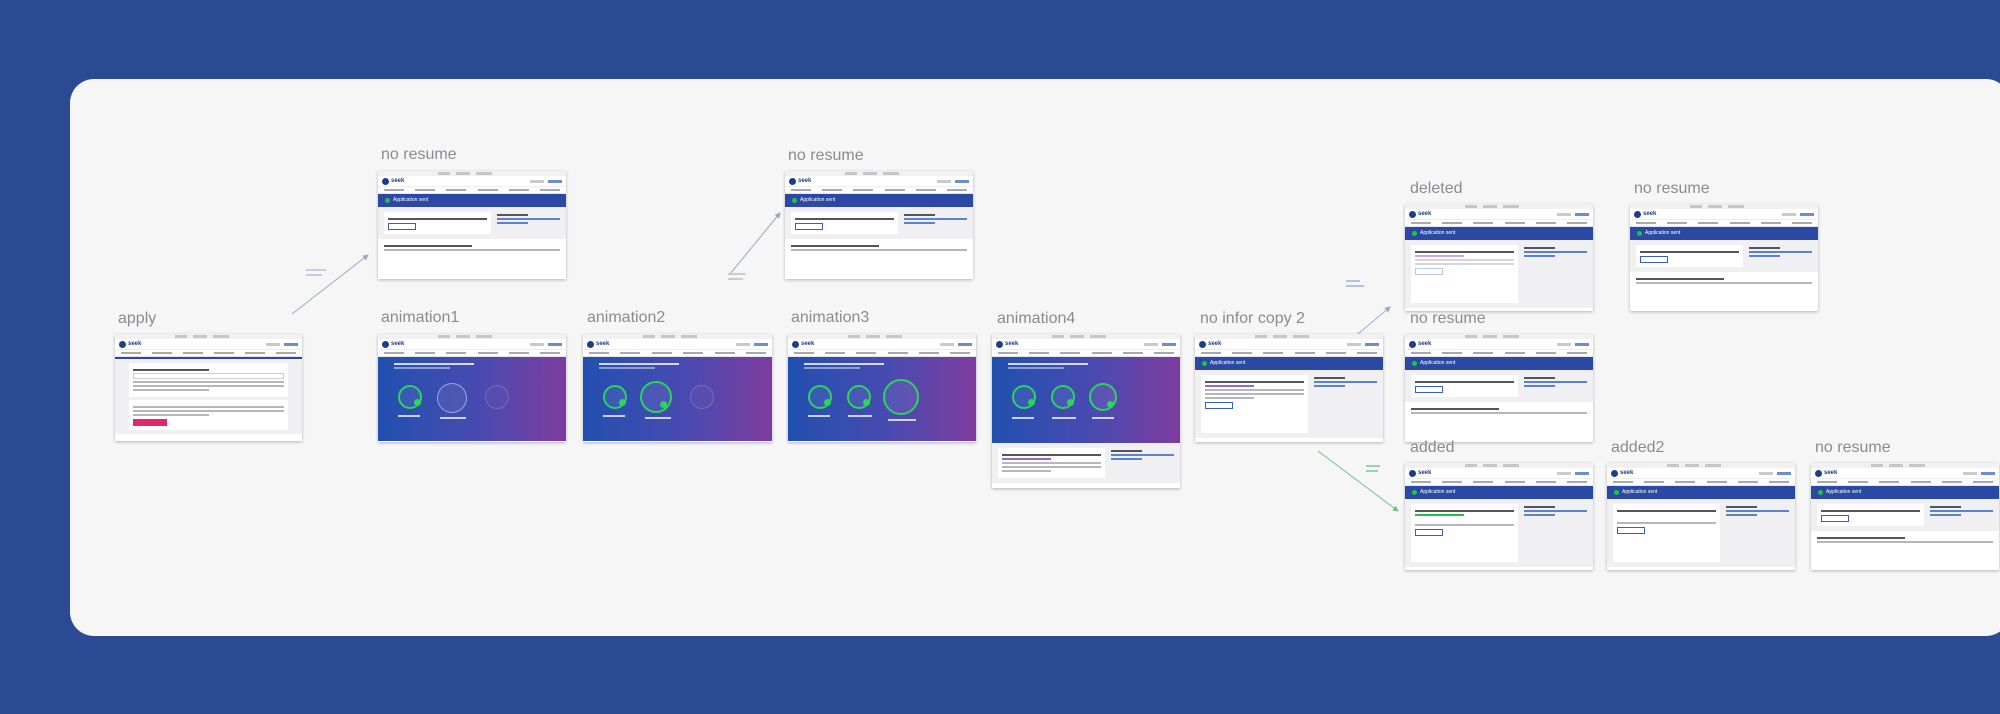 The image size is (2000, 714). Describe the element at coordinates (677, 388) in the screenshot. I see `artboard-animation2: seek` at that location.